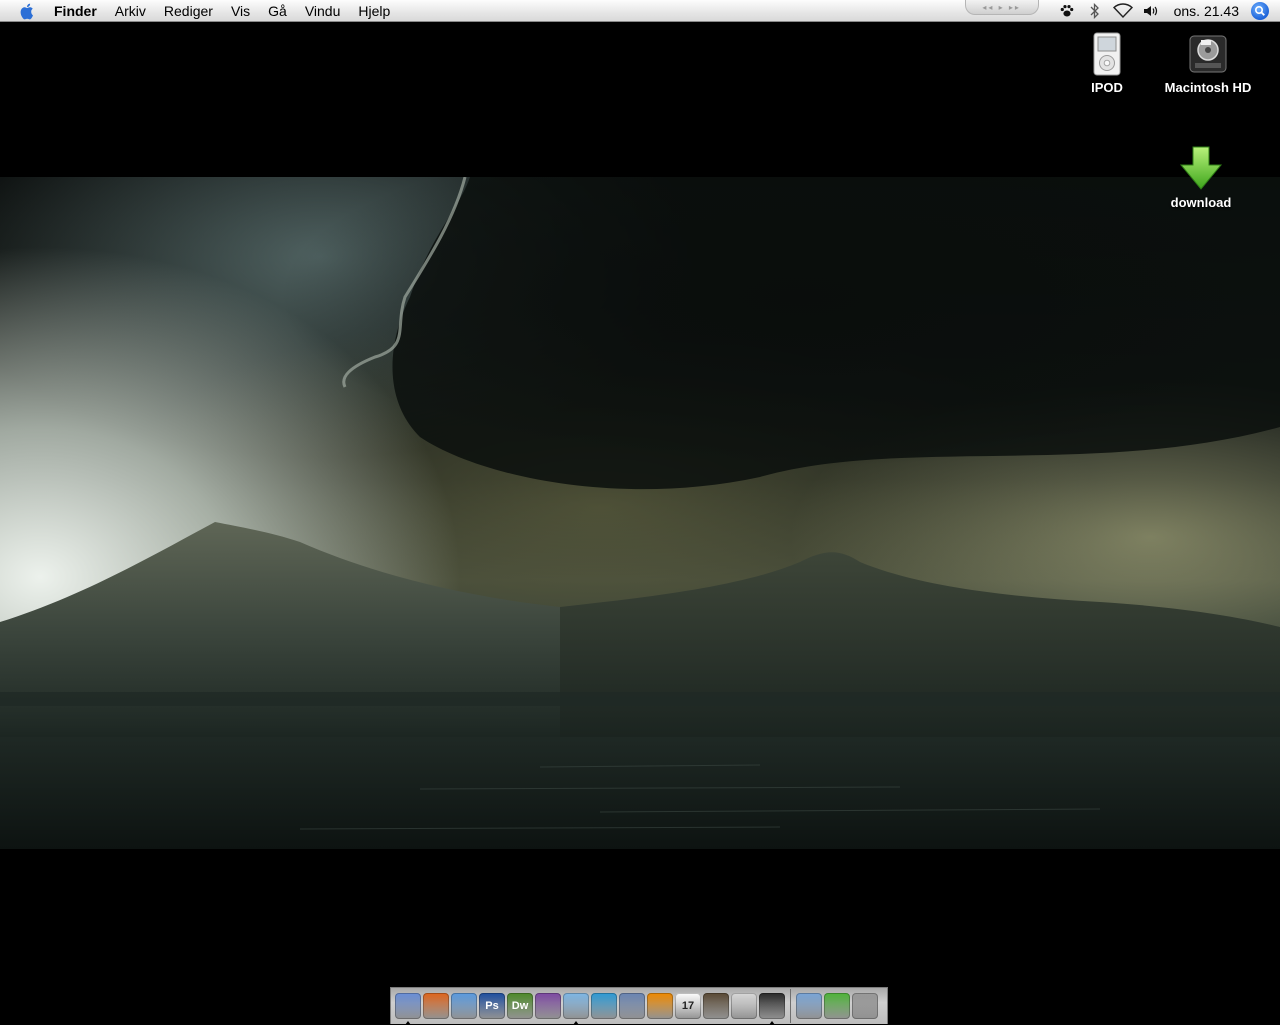 The image size is (1280, 1025). What do you see at coordinates (865, 1006) in the screenshot?
I see `trash-icon` at bounding box center [865, 1006].